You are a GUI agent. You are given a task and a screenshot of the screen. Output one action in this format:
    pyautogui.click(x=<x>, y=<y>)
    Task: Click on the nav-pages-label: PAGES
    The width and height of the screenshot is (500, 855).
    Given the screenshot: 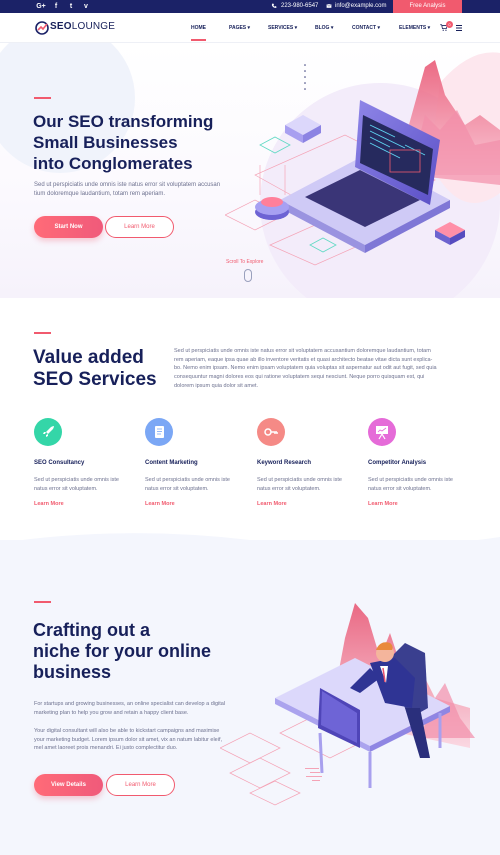 What is the action you would take?
    pyautogui.click(x=238, y=28)
    